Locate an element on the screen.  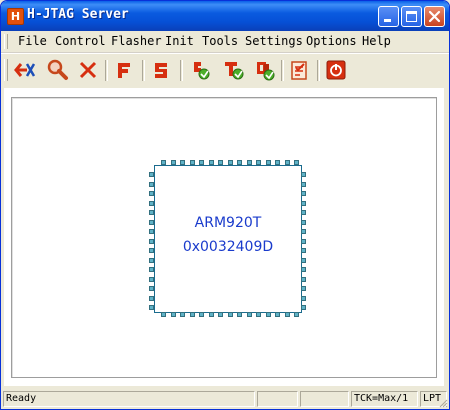
menu-tools: Tools is located at coordinates (220, 41).